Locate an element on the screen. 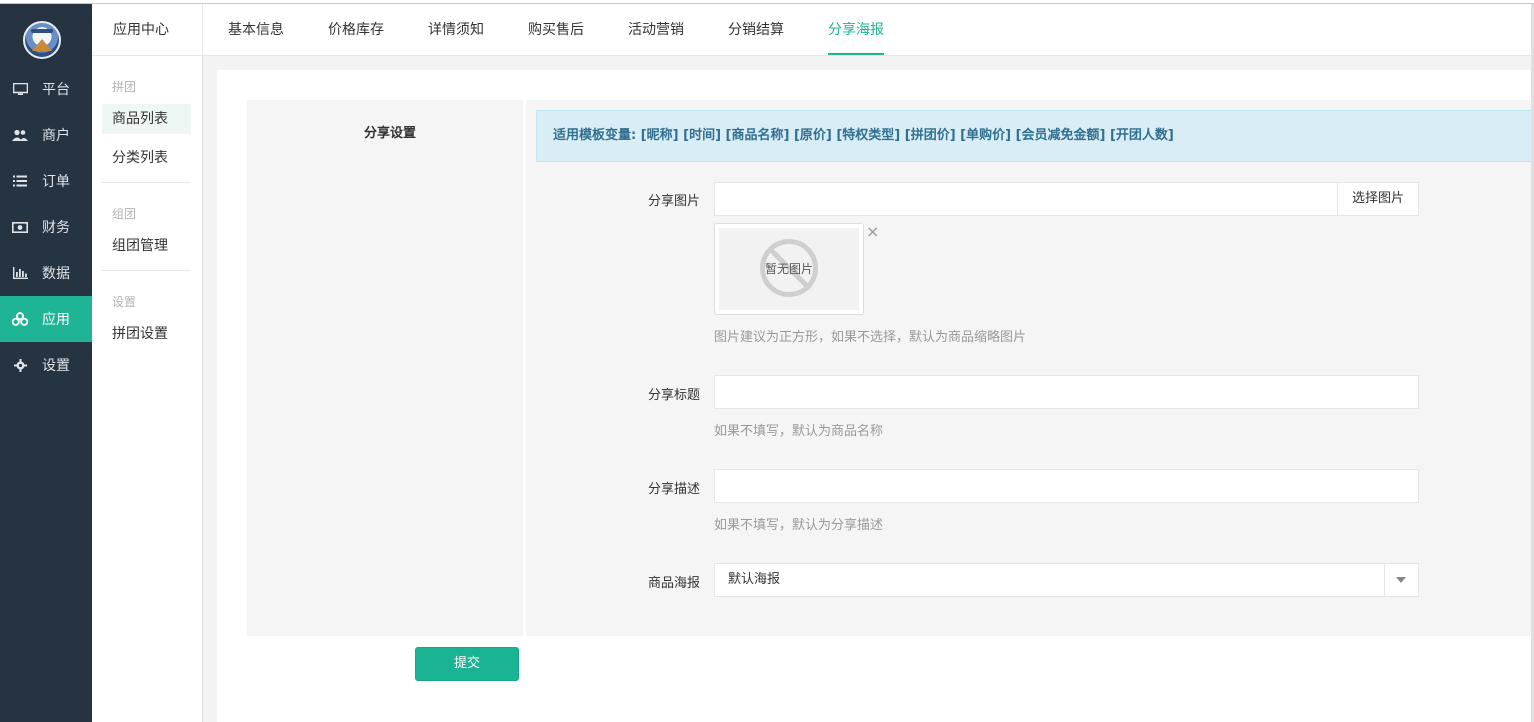 This screenshot has height=722, width=1534. subnav-item-pintuan-settings: 拼团设置 is located at coordinates (146, 334).